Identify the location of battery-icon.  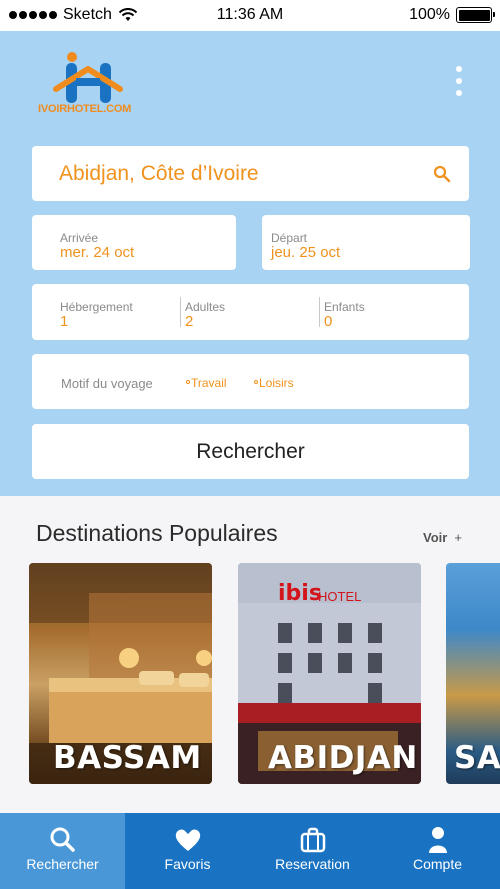
(475, 15).